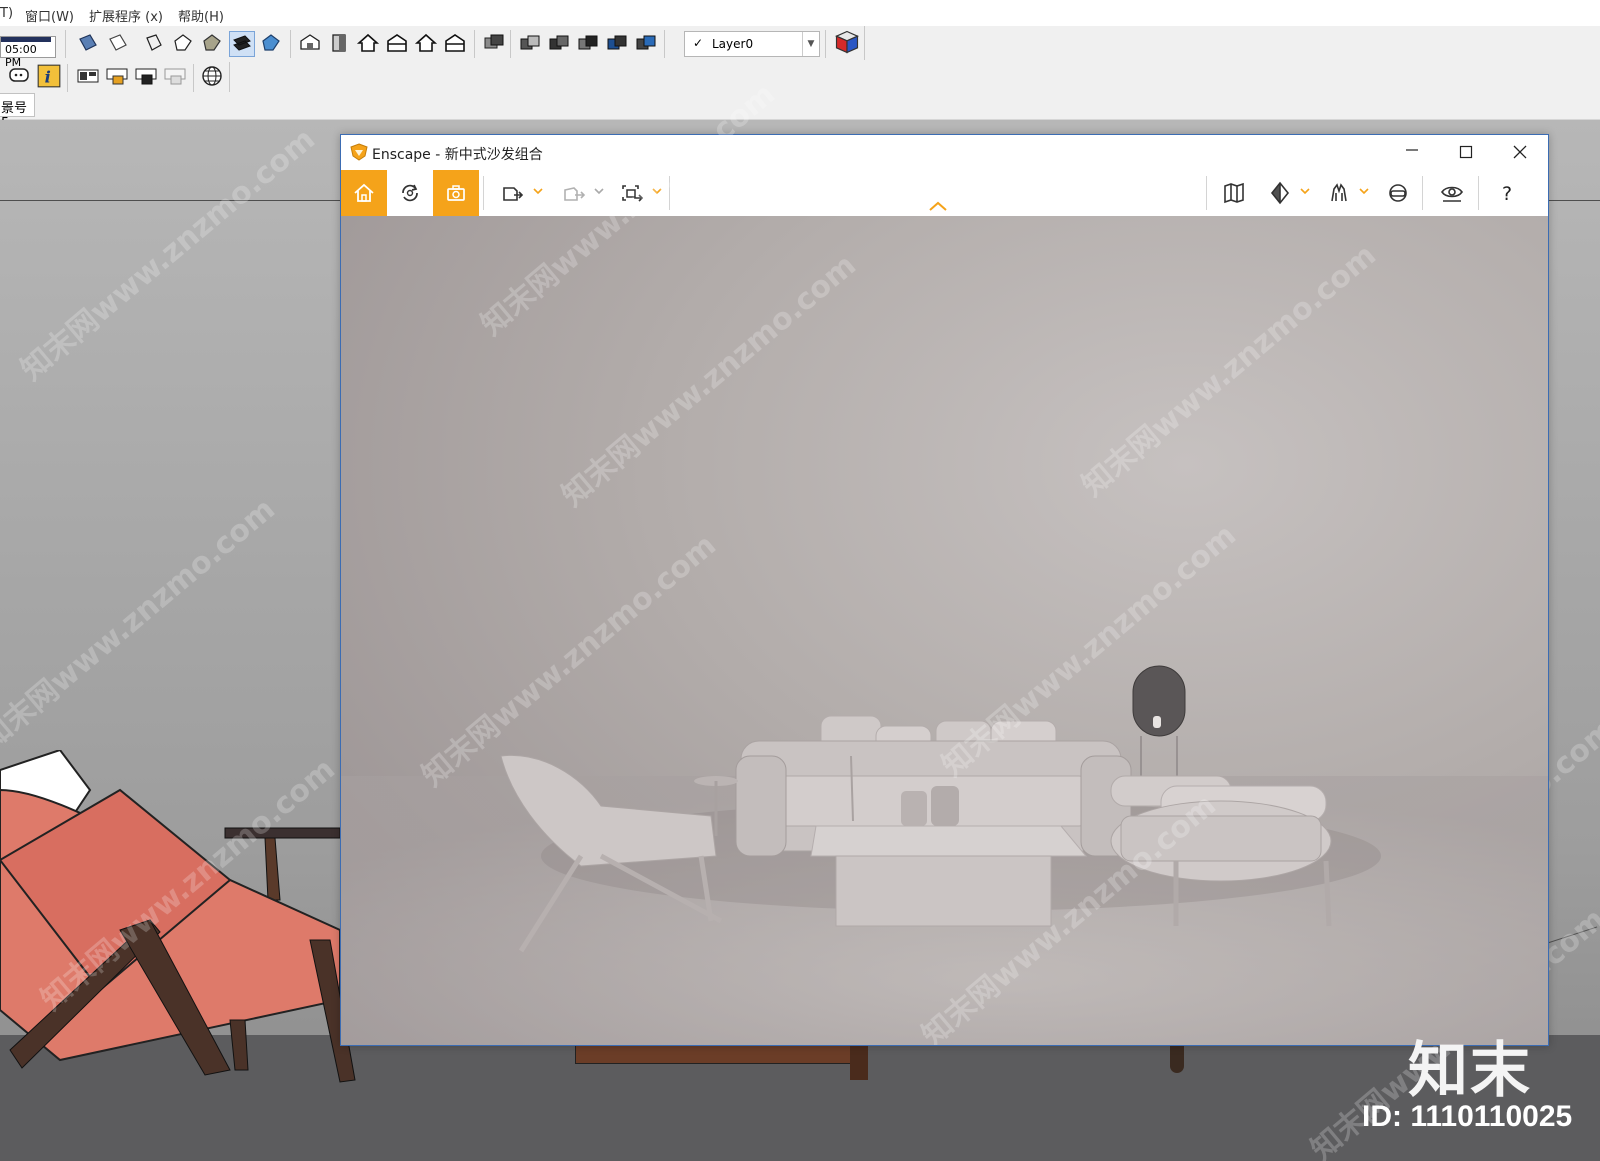 This screenshot has height=1161, width=1600. Describe the element at coordinates (810, 44) in the screenshot. I see `chevron-down-icon: ▼` at that location.